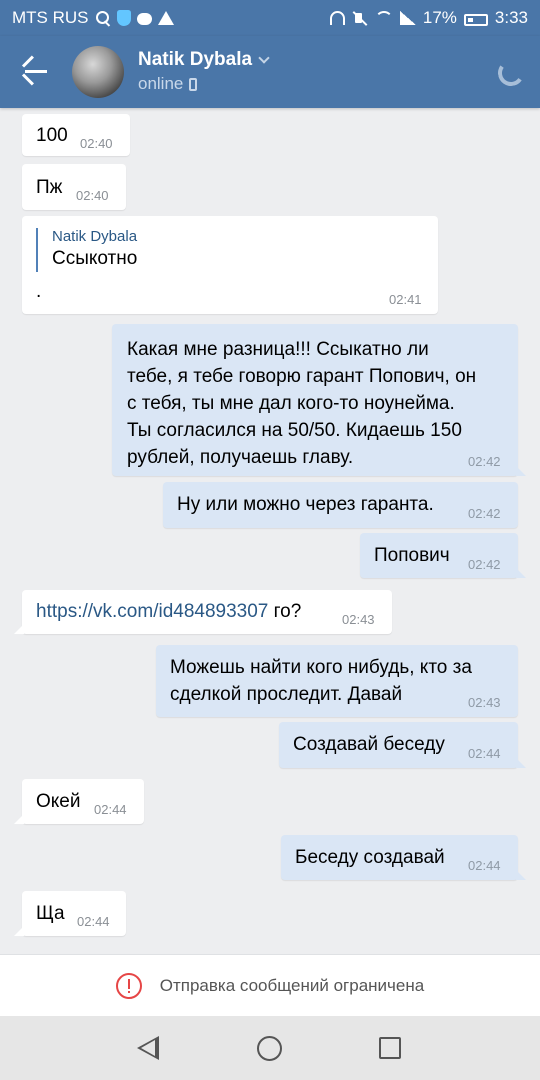  Describe the element at coordinates (74, 187) in the screenshot. I see `message-bubble: Пж 02:40` at that location.